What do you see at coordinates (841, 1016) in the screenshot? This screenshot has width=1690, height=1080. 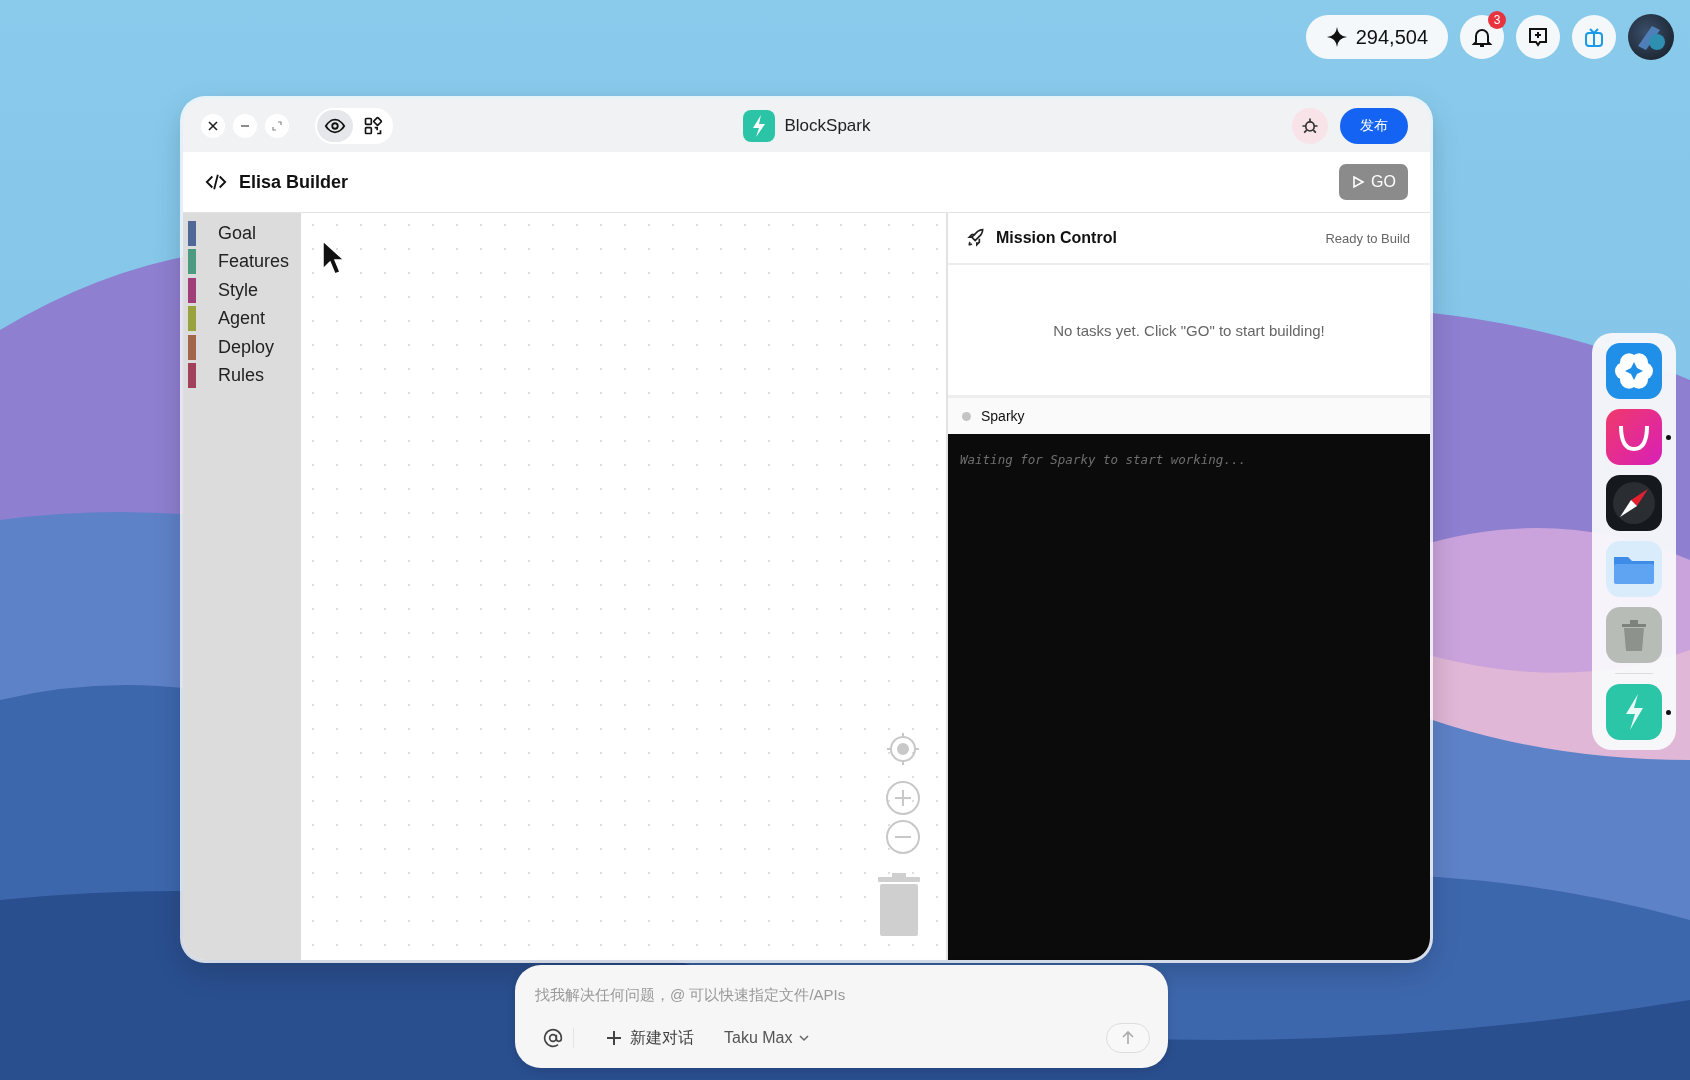 I see `chat-input: 找我解决任何问题，@ 可以快速指定文件/APIs 新建对话 Taku Max` at bounding box center [841, 1016].